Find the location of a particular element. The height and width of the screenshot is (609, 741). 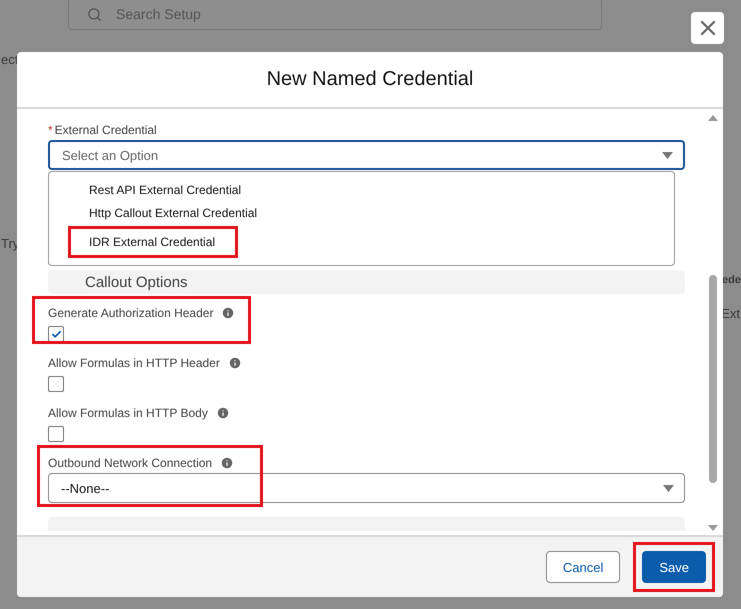

search-placeholder: Search Setup is located at coordinates (158, 14).